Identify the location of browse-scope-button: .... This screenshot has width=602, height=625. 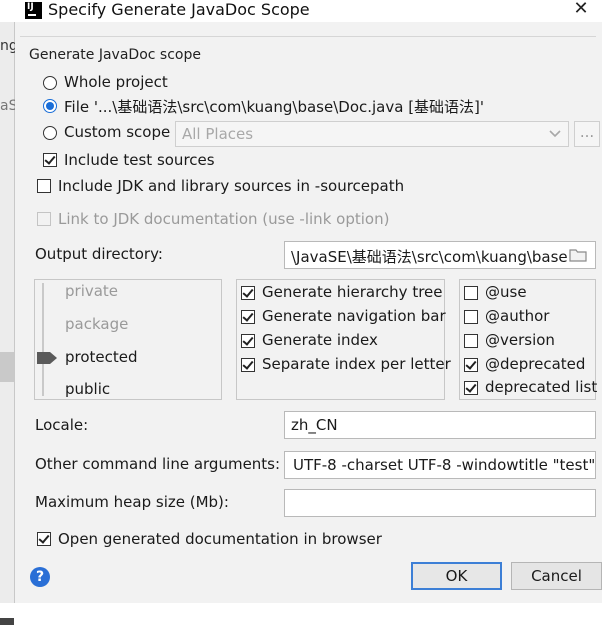
(587, 134).